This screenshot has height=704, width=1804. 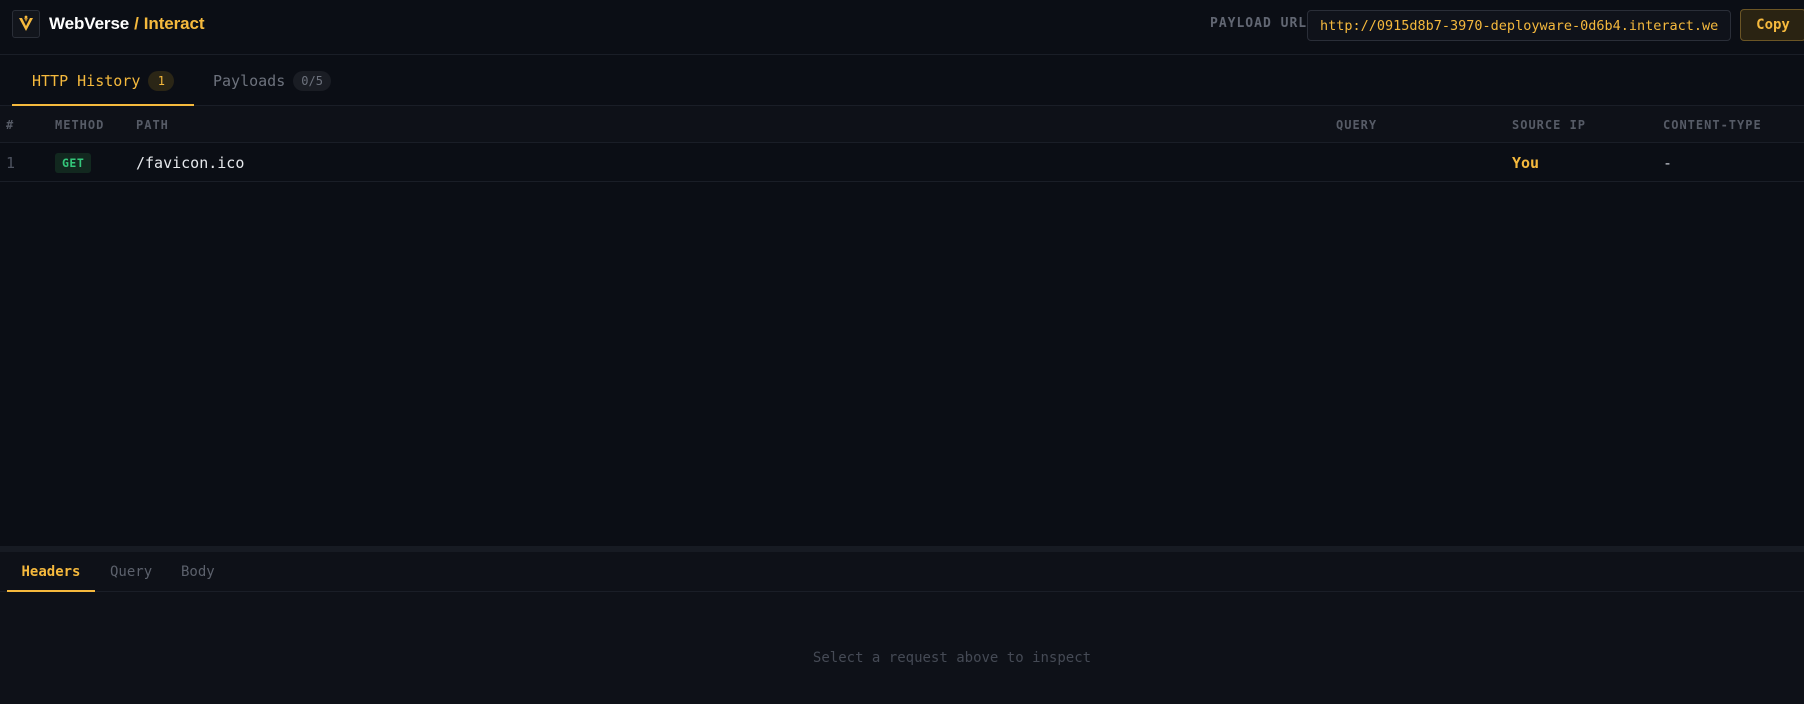 I want to click on tab-body: Body, so click(x=198, y=572).